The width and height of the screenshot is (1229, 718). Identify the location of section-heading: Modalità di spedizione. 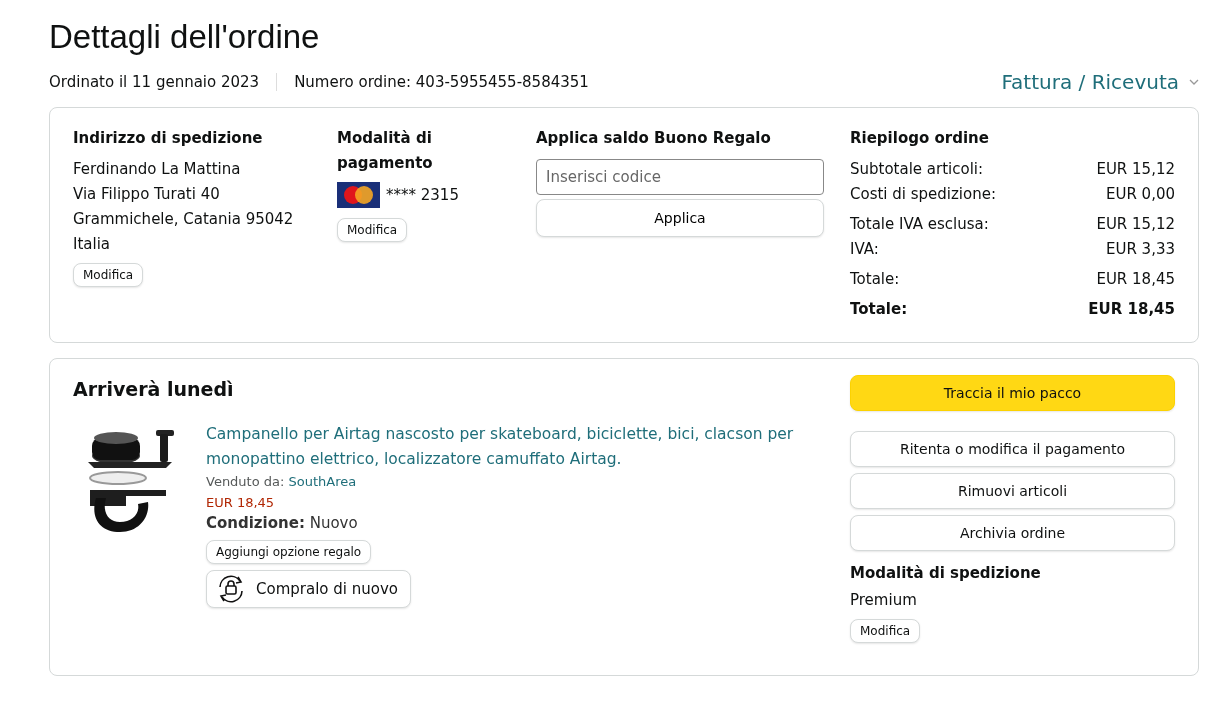
(945, 573).